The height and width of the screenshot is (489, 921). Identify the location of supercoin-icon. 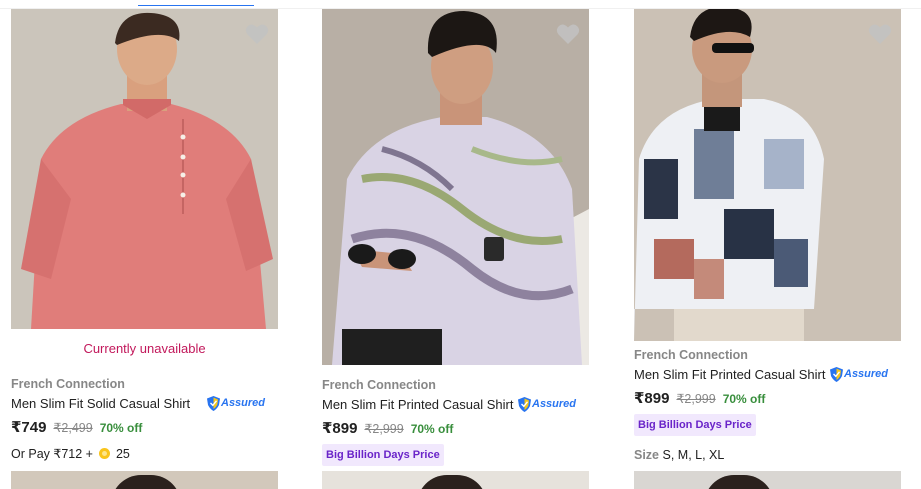
(104, 453).